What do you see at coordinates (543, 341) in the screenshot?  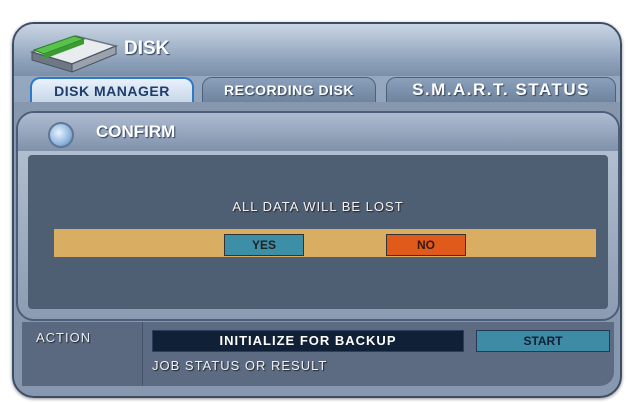 I see `start-button: START` at bounding box center [543, 341].